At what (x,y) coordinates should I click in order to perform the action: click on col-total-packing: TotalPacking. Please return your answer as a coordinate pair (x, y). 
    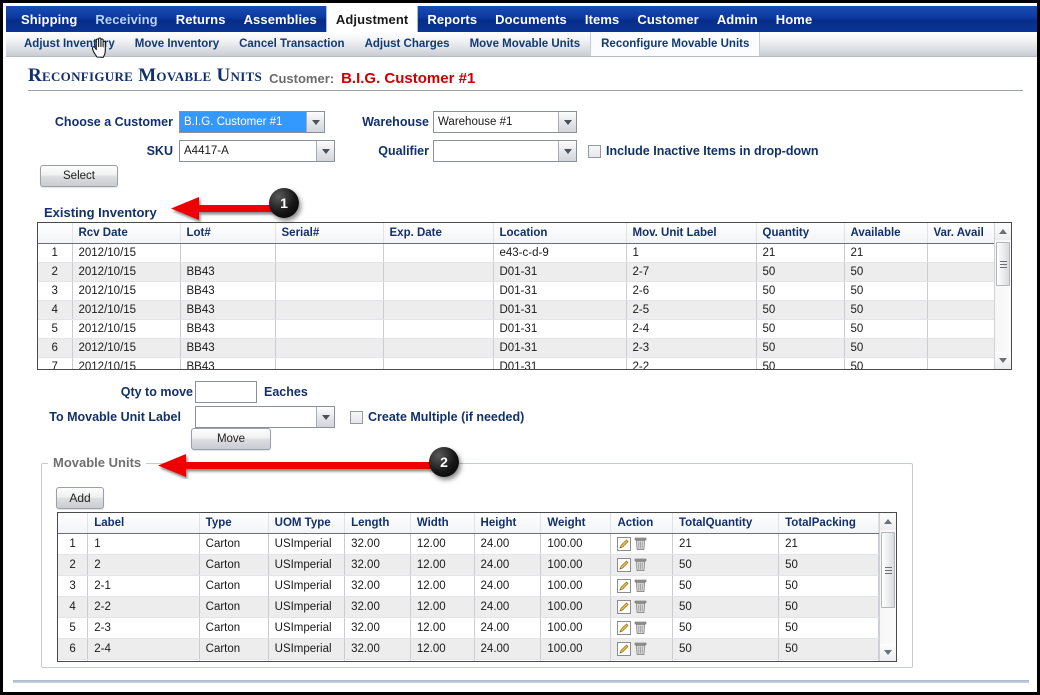
    Looking at the image, I should click on (828, 523).